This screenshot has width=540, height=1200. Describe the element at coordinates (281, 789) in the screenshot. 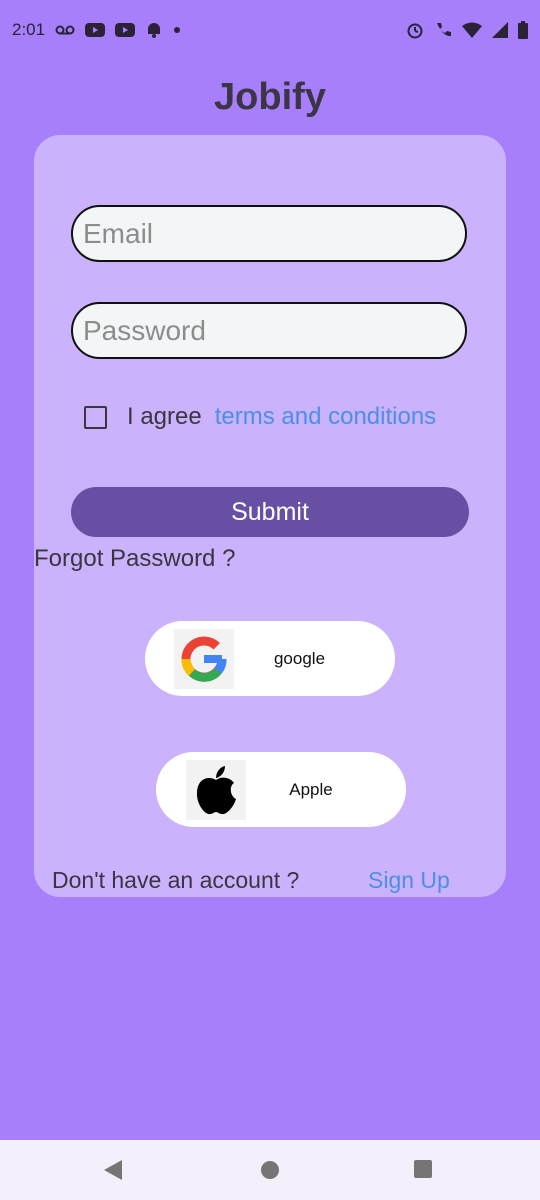

I see `apple-signin-button: Apple` at that location.